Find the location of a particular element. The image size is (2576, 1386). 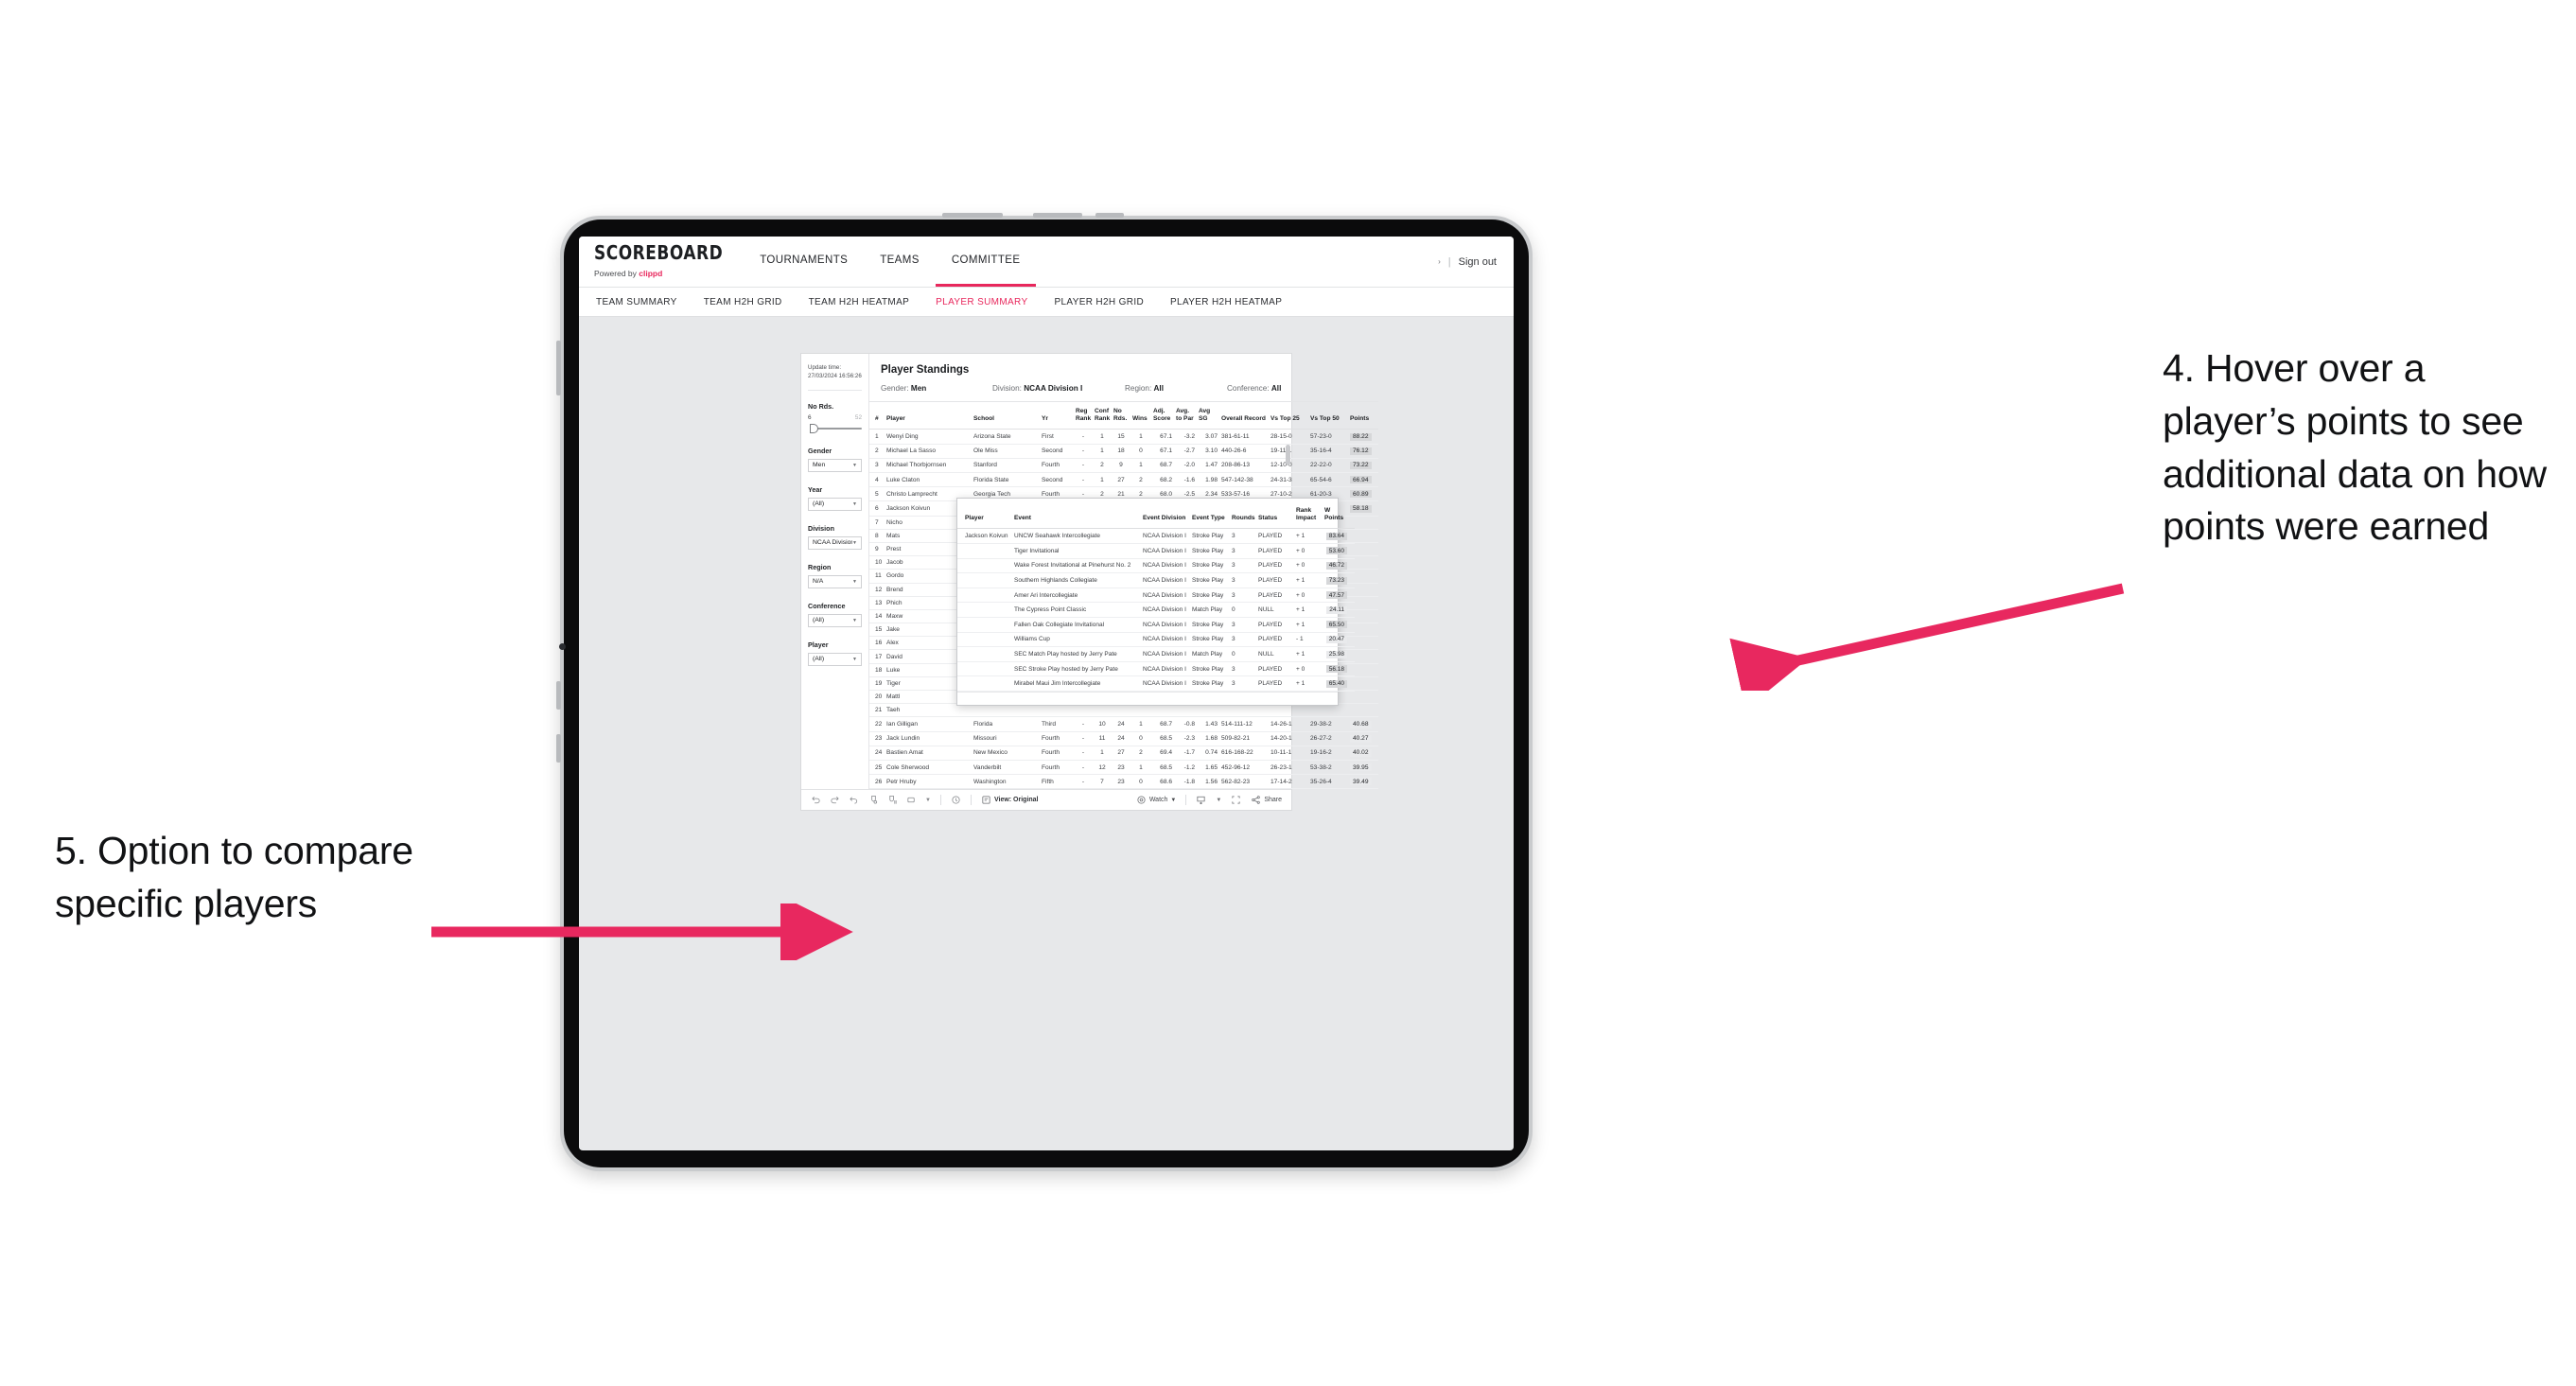

subnav-item-team-h2h-grid: TEAM H2H GRID is located at coordinates (744, 302).